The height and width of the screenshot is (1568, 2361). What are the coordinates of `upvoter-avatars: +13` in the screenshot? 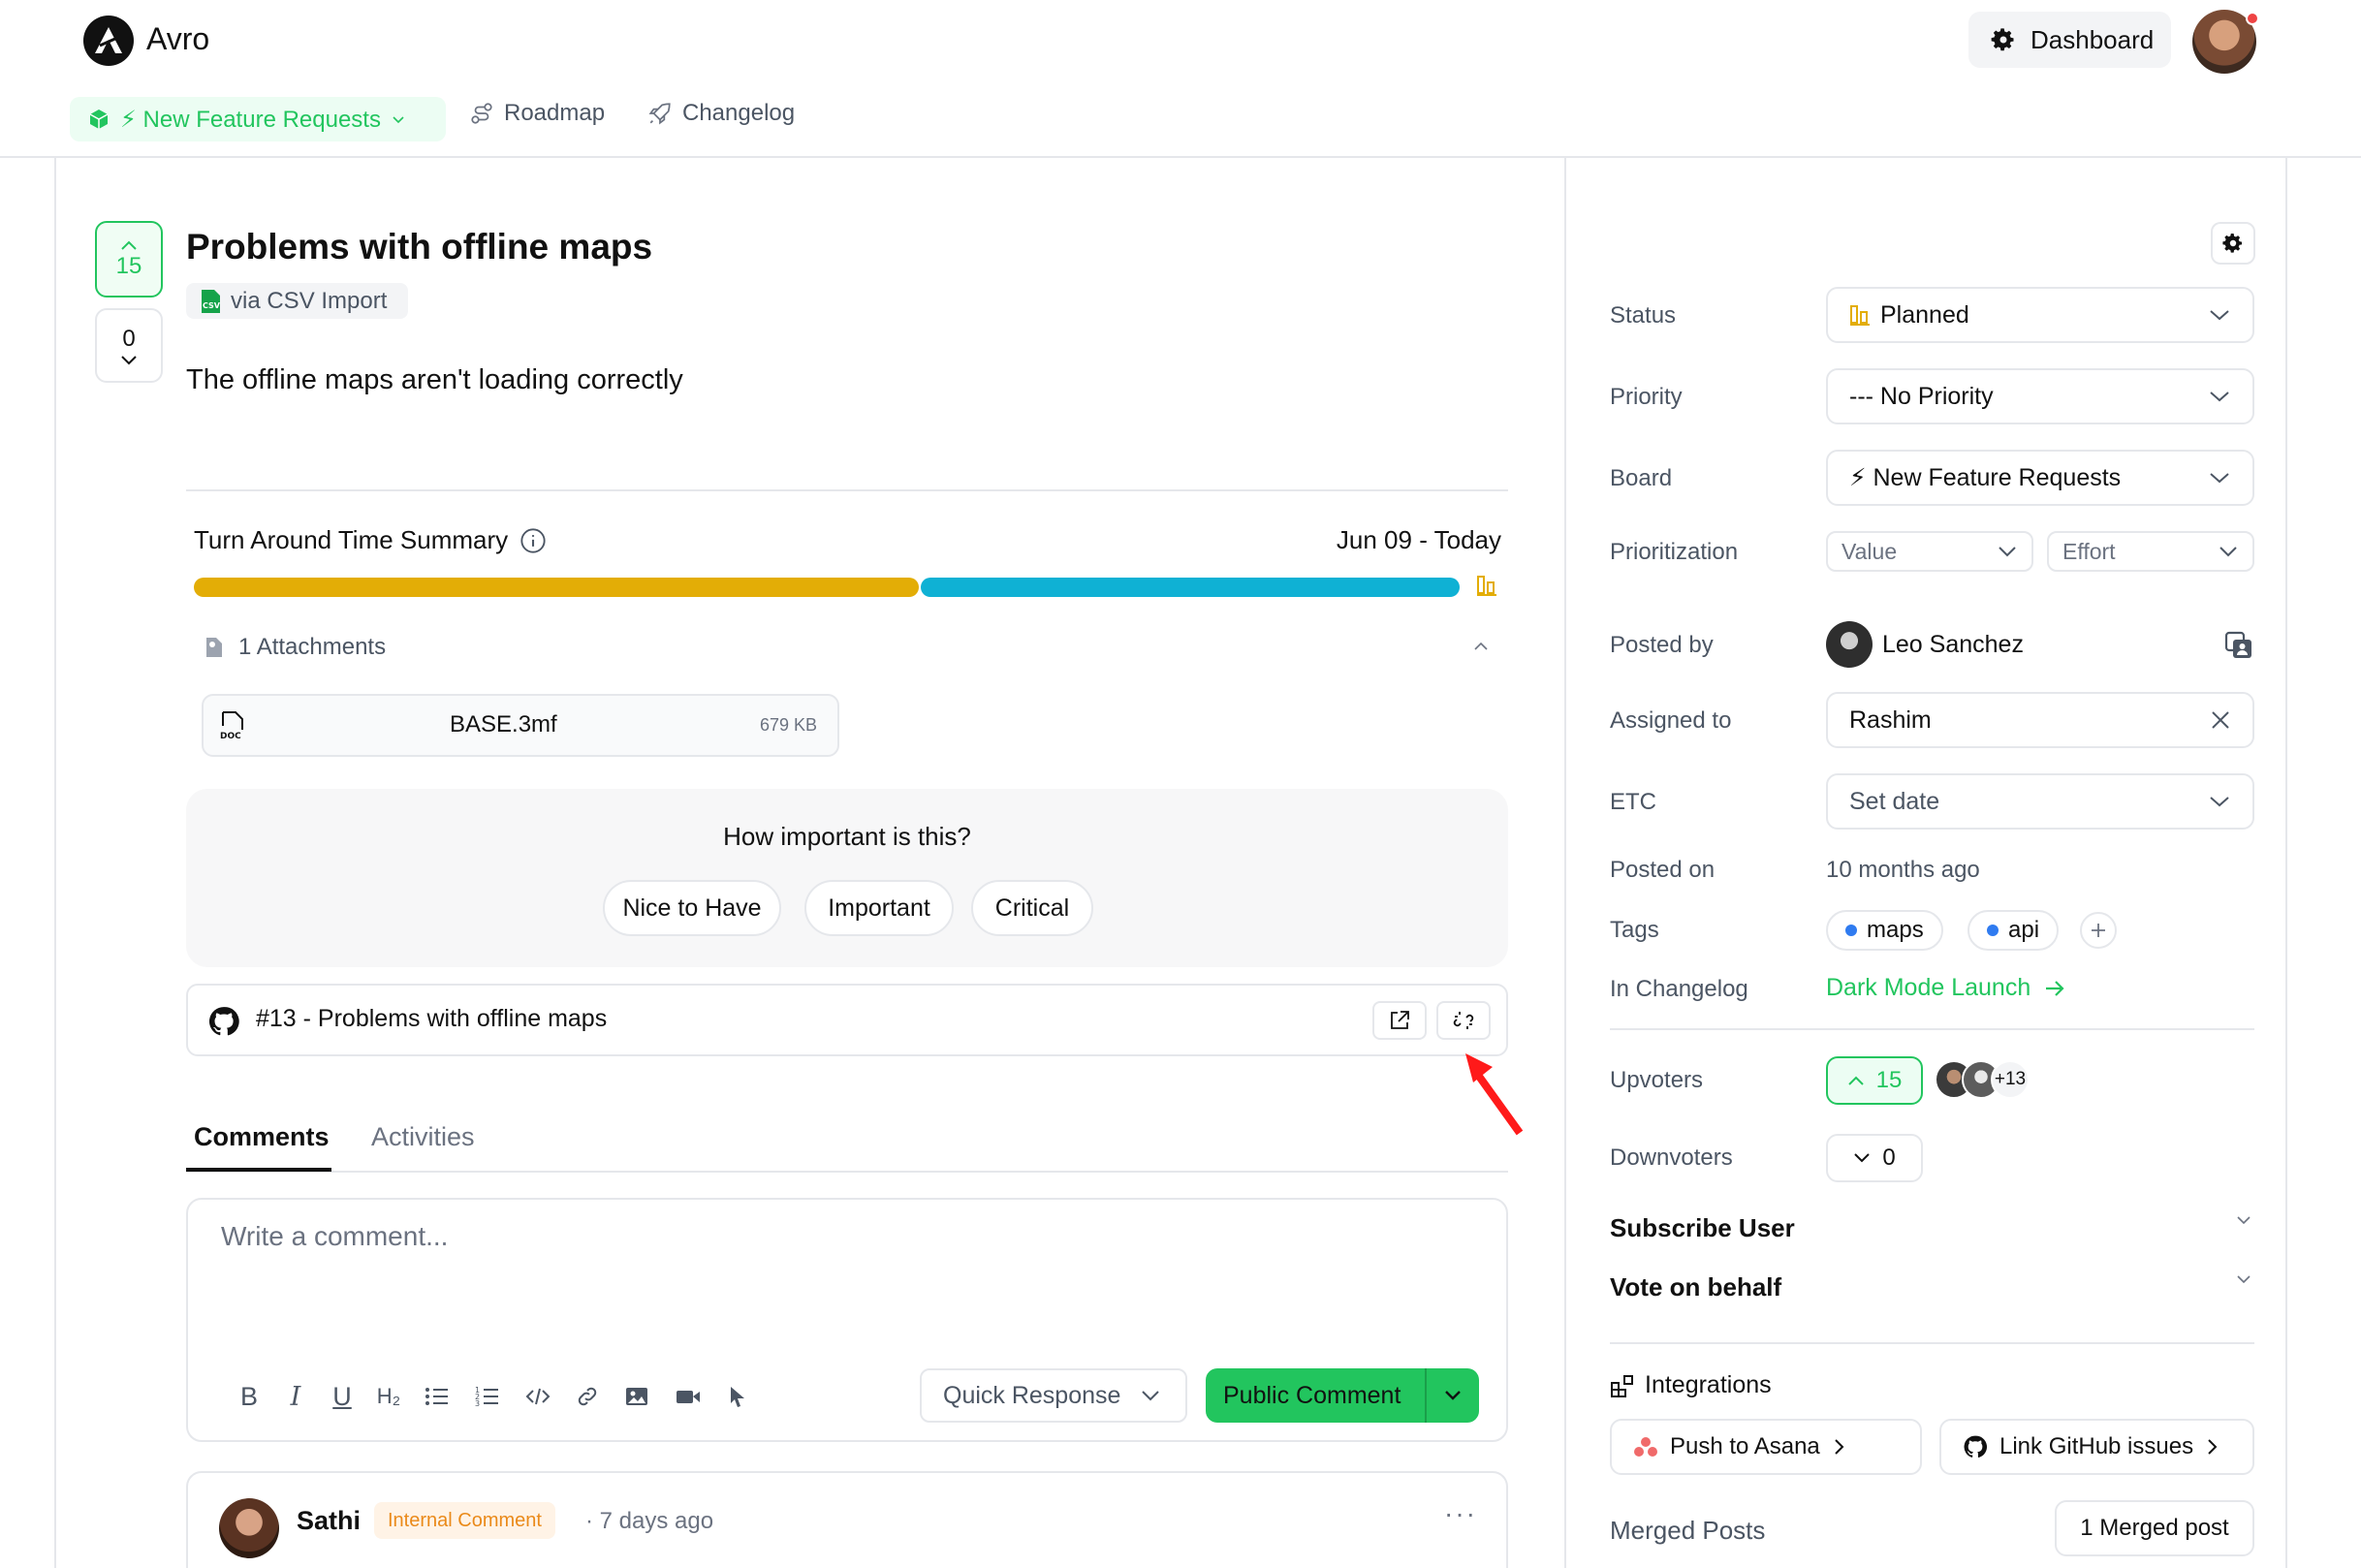 It's located at (1982, 1080).